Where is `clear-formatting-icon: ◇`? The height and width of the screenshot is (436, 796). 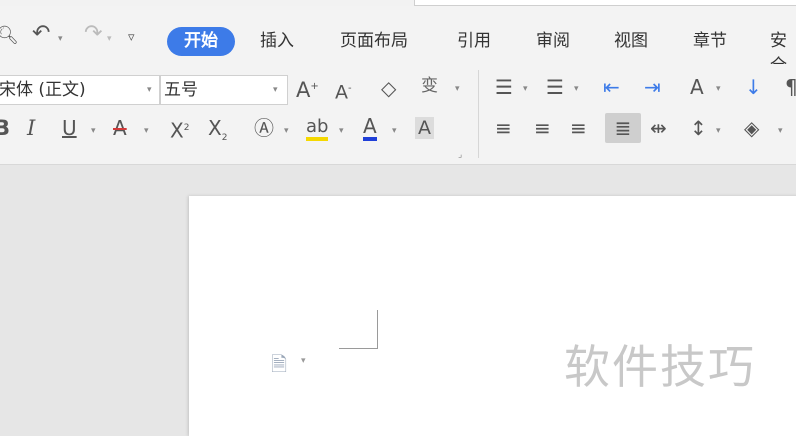 clear-formatting-icon: ◇ is located at coordinates (388, 88).